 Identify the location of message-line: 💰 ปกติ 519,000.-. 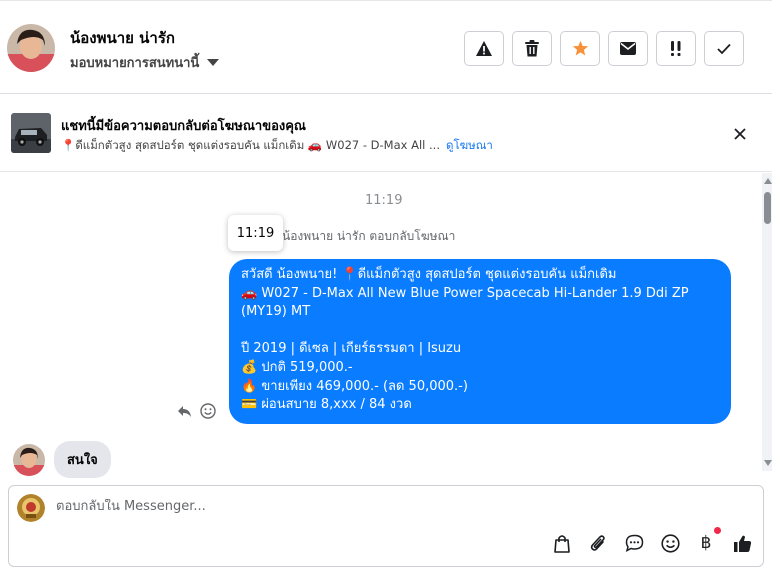
(297, 367).